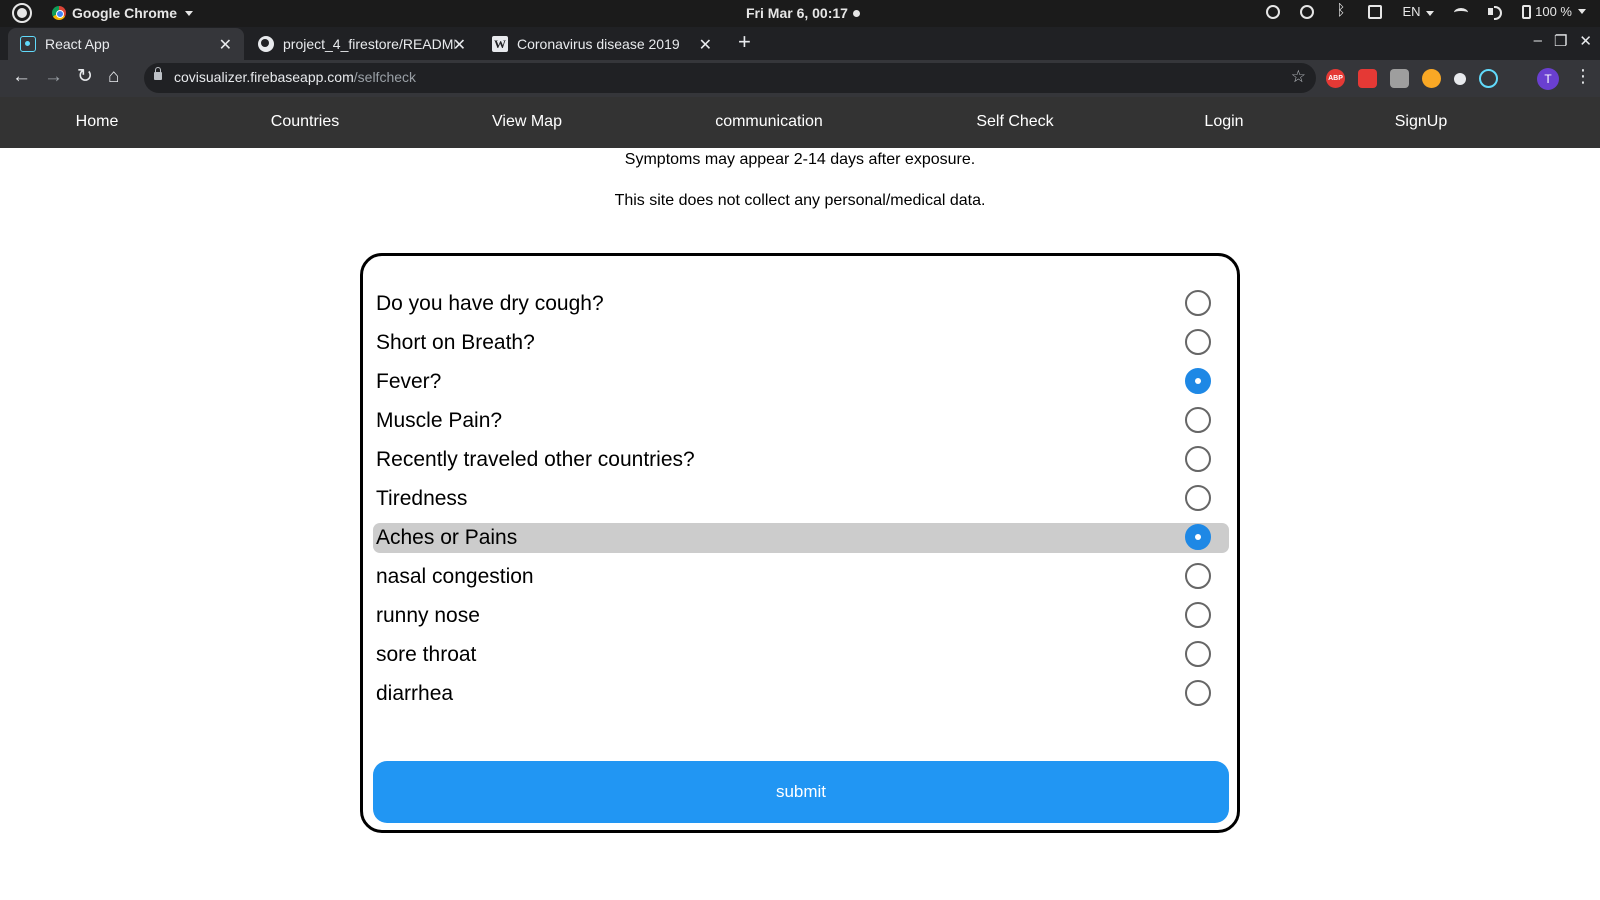 The height and width of the screenshot is (900, 1600). What do you see at coordinates (1585, 41) in the screenshot?
I see `close-window-icon: ✕` at bounding box center [1585, 41].